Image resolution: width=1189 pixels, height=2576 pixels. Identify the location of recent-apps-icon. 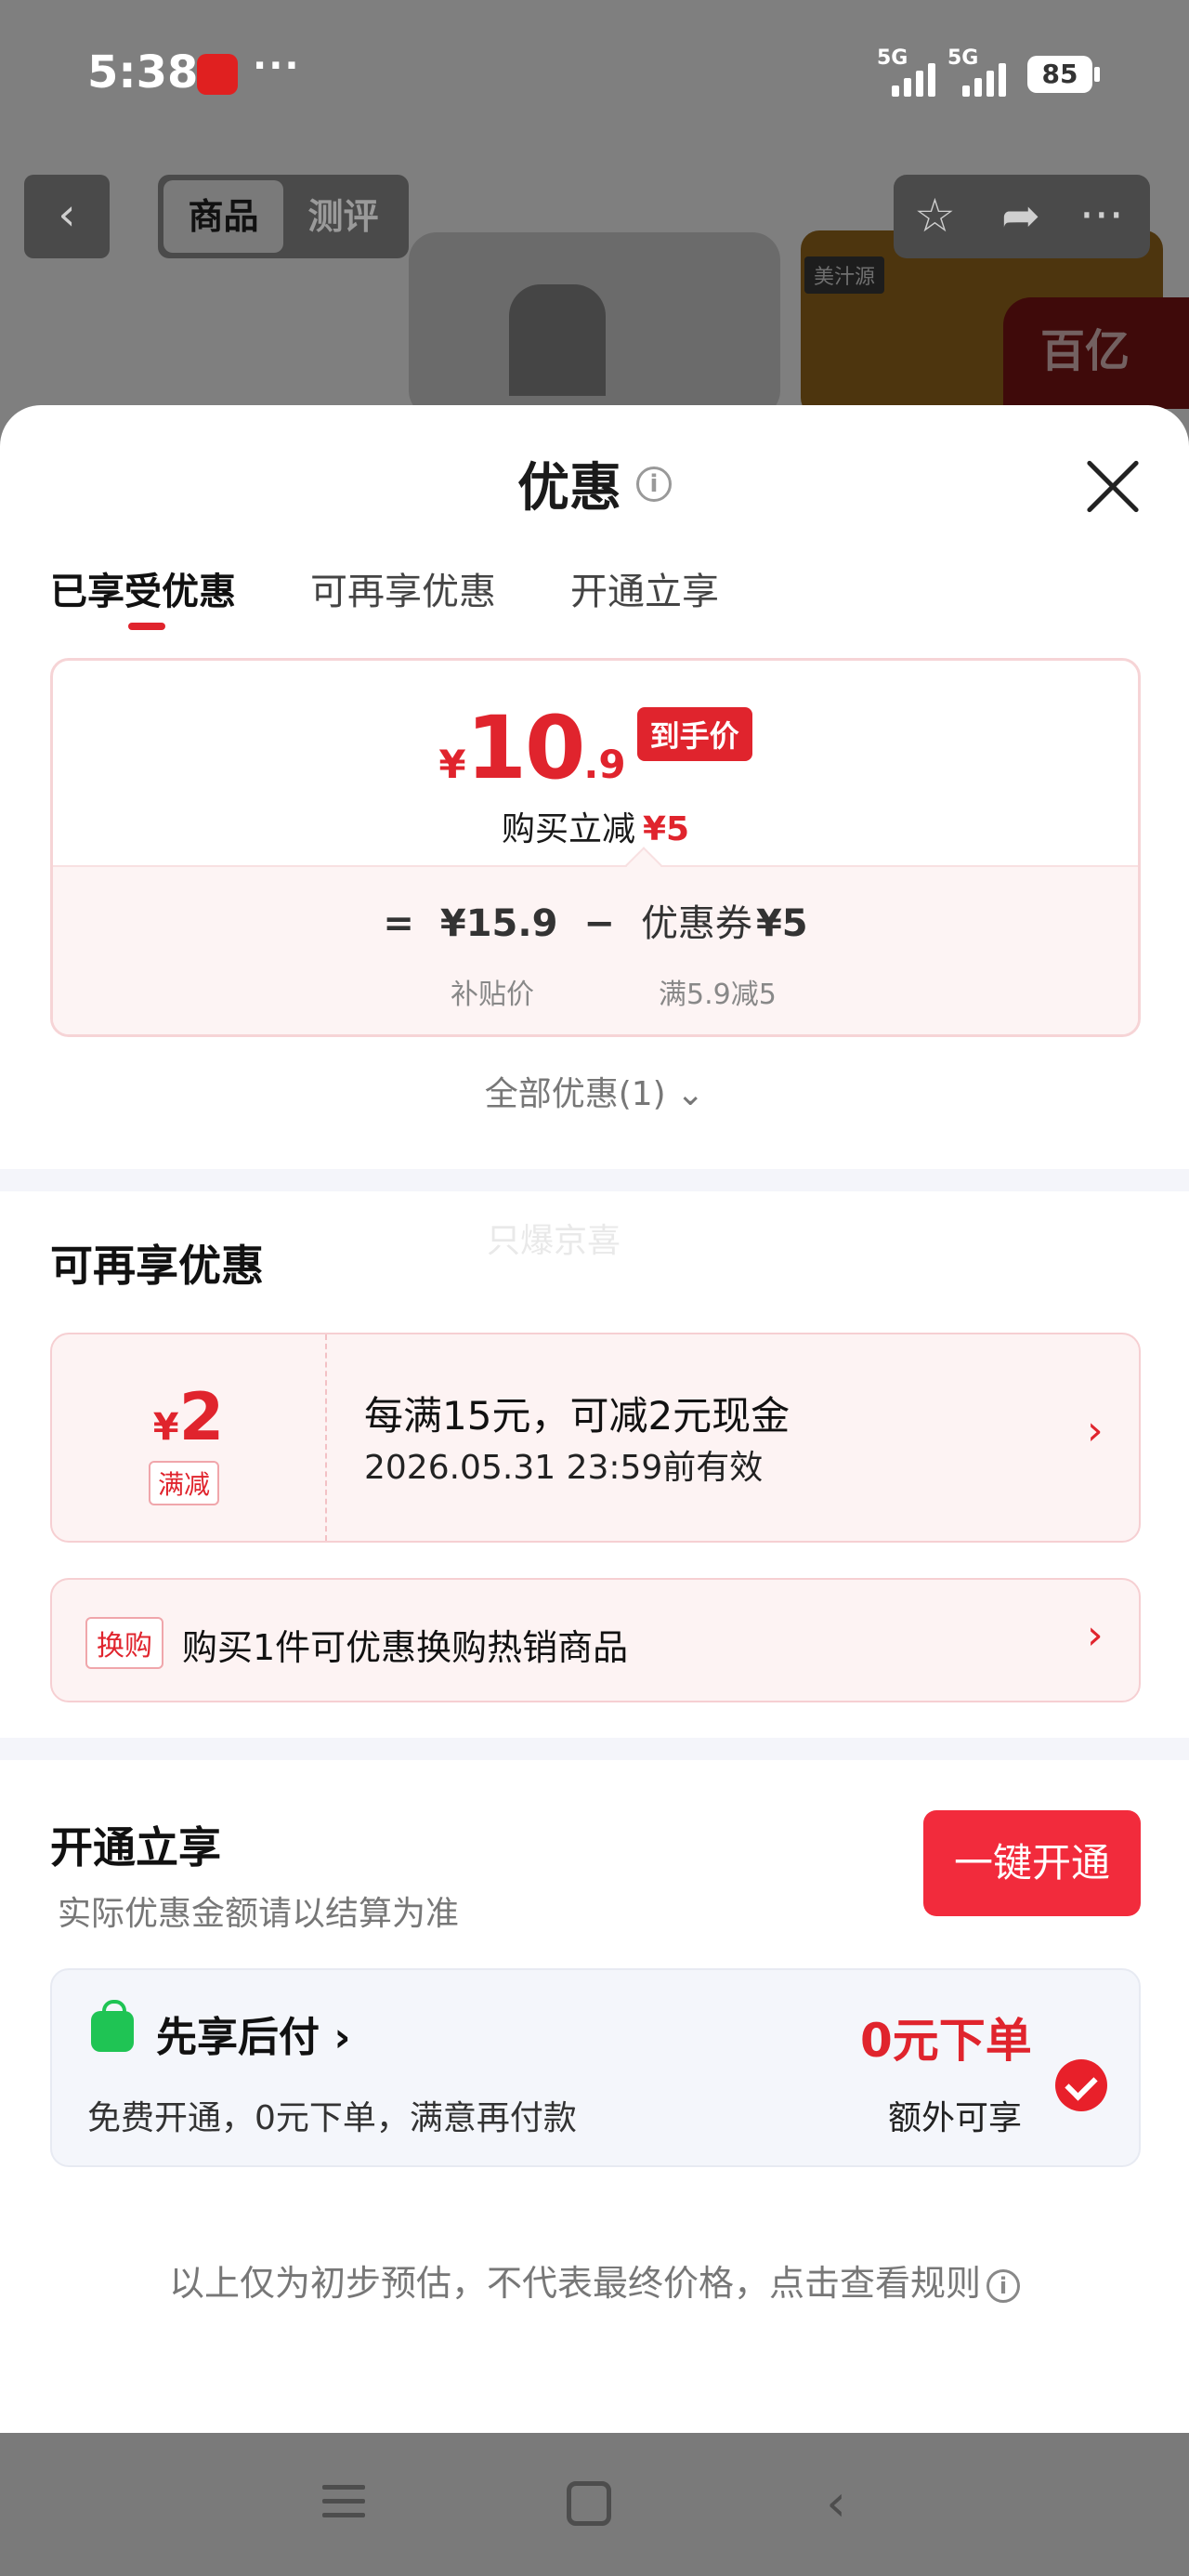
(344, 2503).